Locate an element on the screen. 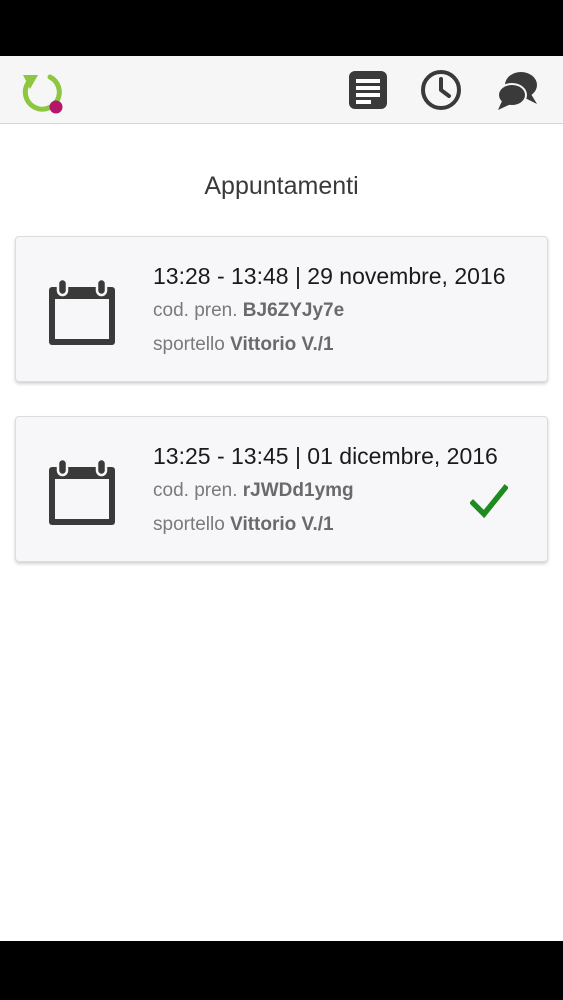 The height and width of the screenshot is (1000, 563). page-title: Appuntamenti is located at coordinates (281, 186).